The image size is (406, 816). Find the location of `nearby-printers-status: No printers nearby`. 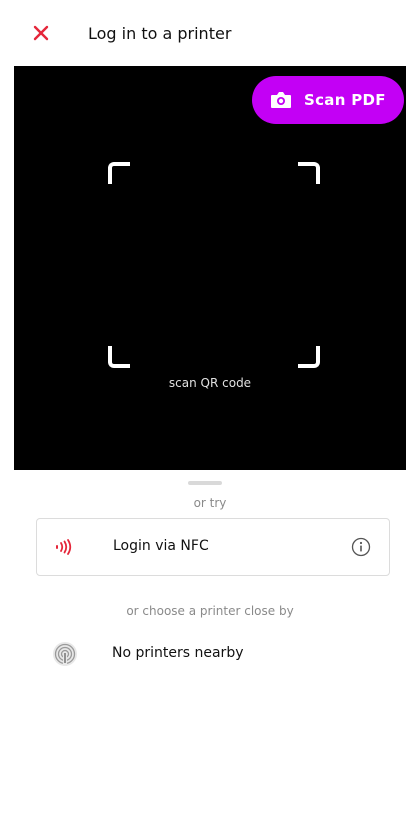

nearby-printers-status: No printers nearby is located at coordinates (210, 658).